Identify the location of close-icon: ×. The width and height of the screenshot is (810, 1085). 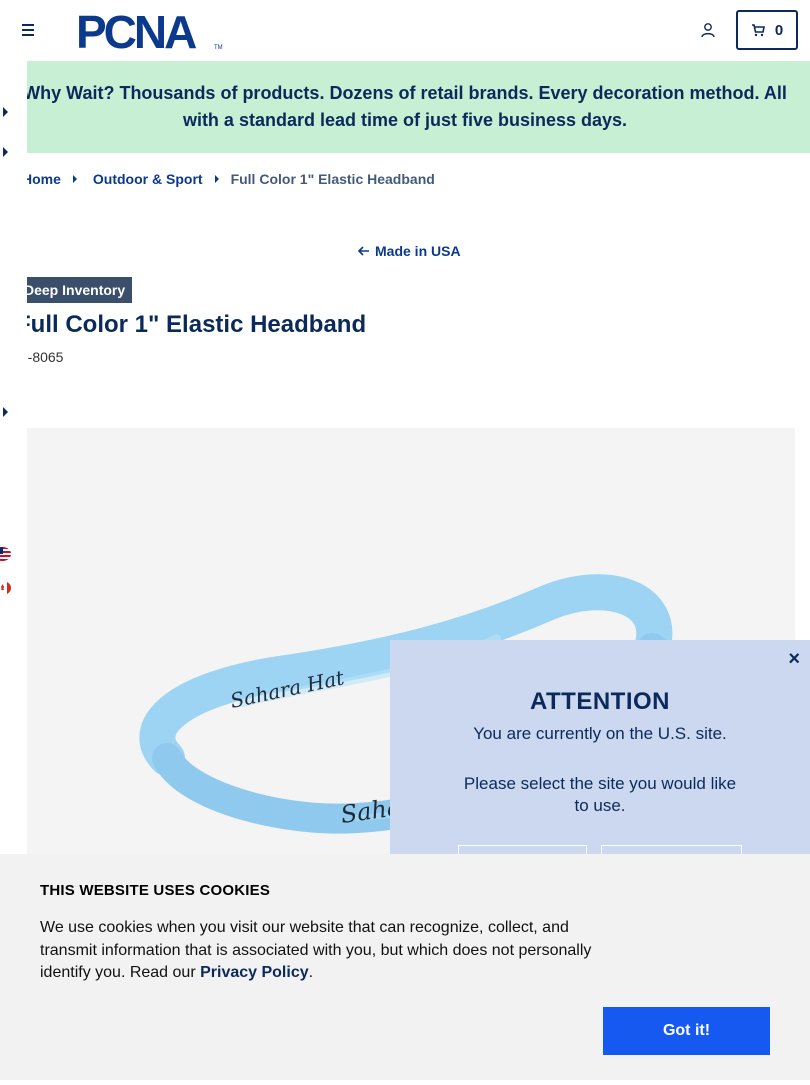
(794, 659).